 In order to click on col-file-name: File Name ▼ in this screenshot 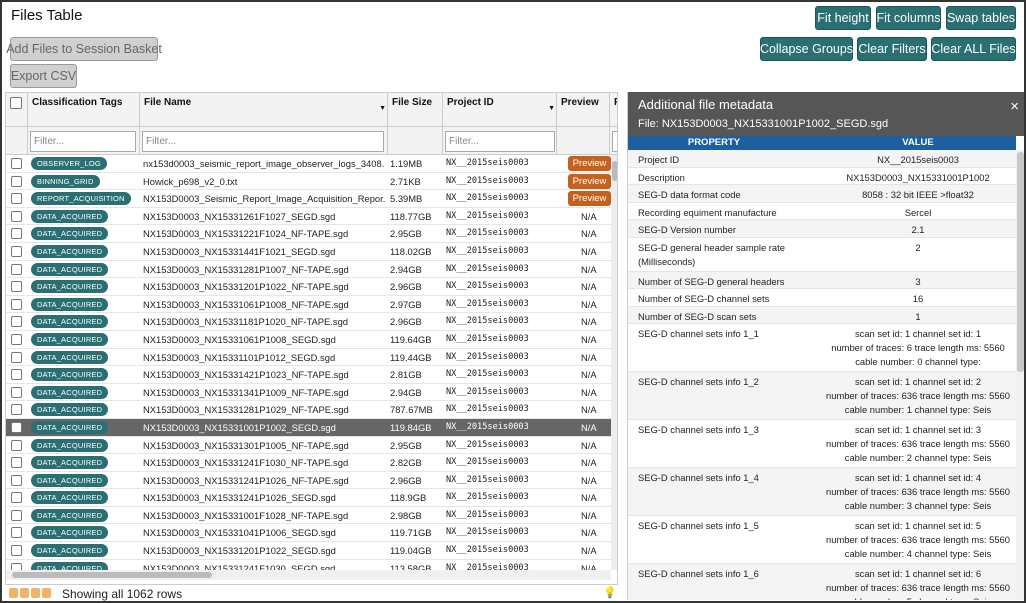, I will do `click(264, 110)`.